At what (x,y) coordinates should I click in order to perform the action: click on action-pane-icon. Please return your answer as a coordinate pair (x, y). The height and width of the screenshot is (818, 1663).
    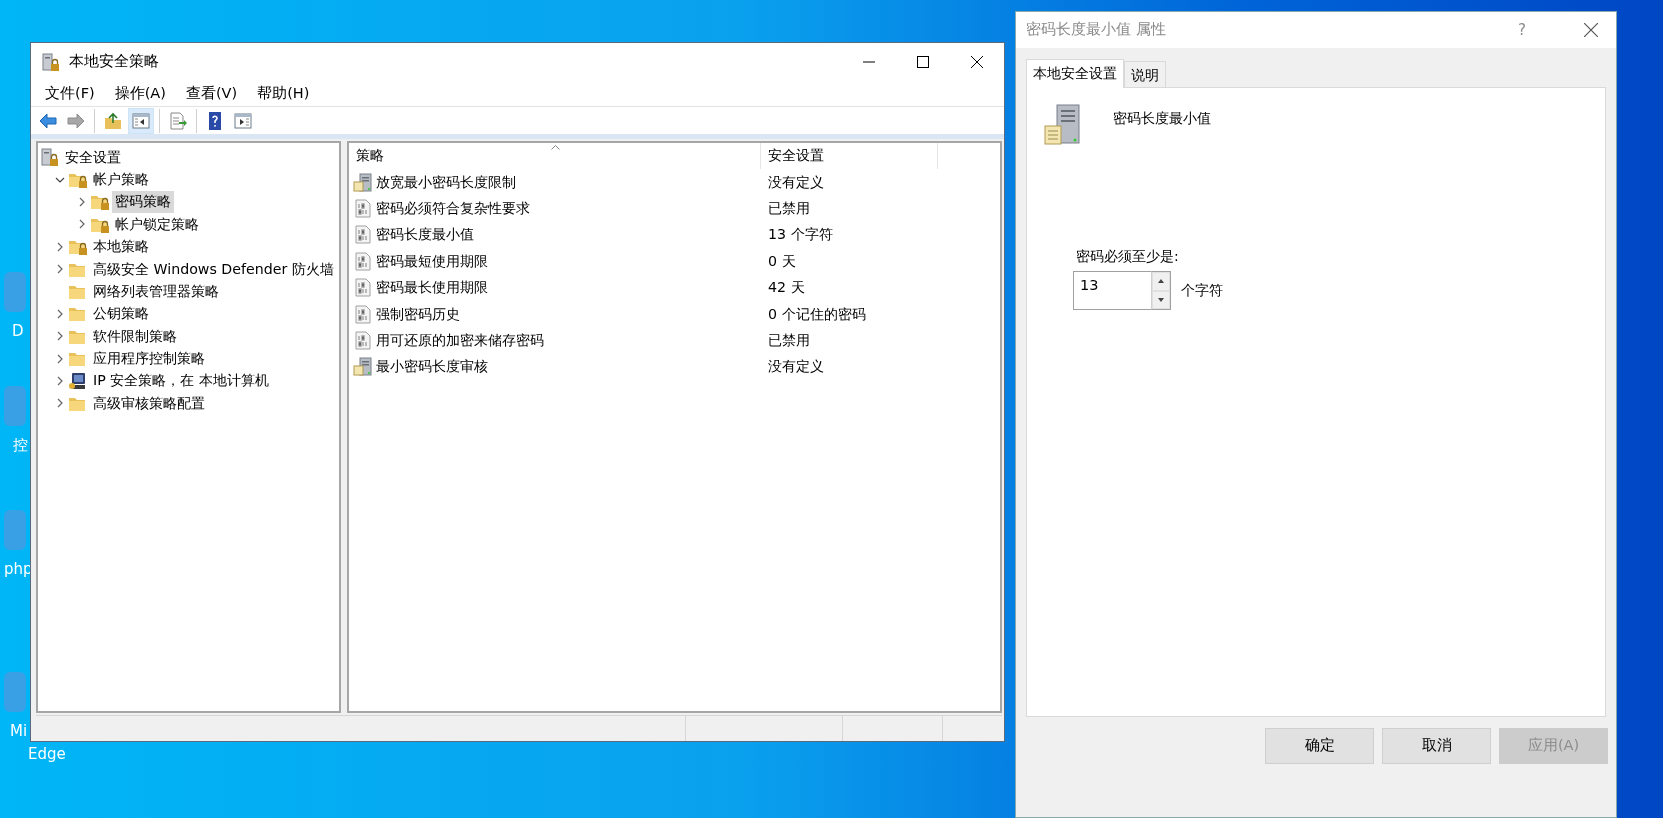
    Looking at the image, I should click on (243, 120).